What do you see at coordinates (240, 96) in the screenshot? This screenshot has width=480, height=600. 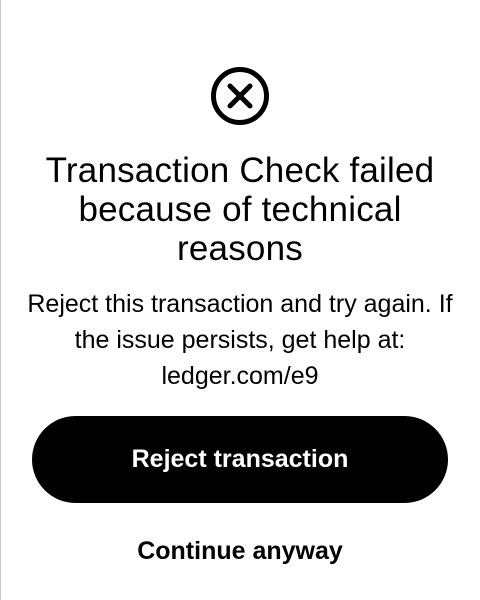 I see `close-circle-icon` at bounding box center [240, 96].